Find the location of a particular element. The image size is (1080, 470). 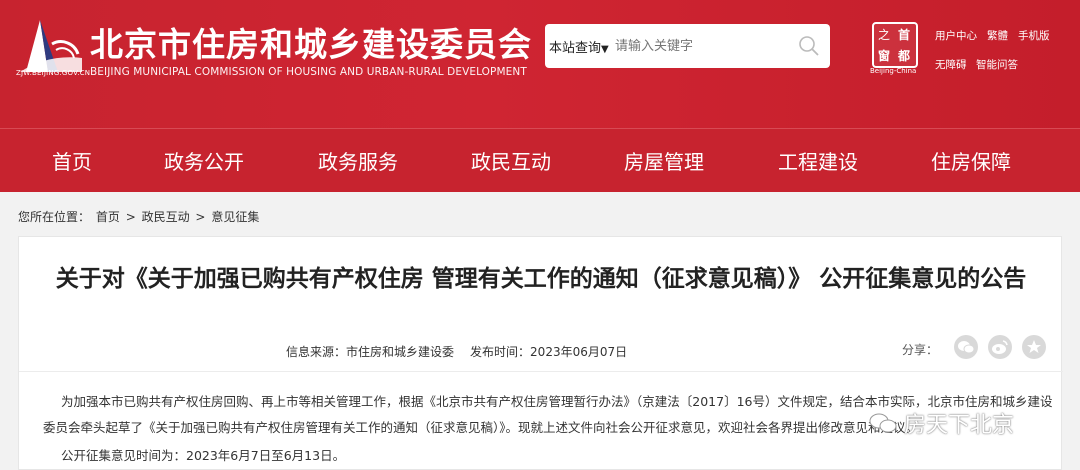

breadcrumb: 您所在位置： 首页 > 政民互动 > 意见征集 is located at coordinates (139, 217).